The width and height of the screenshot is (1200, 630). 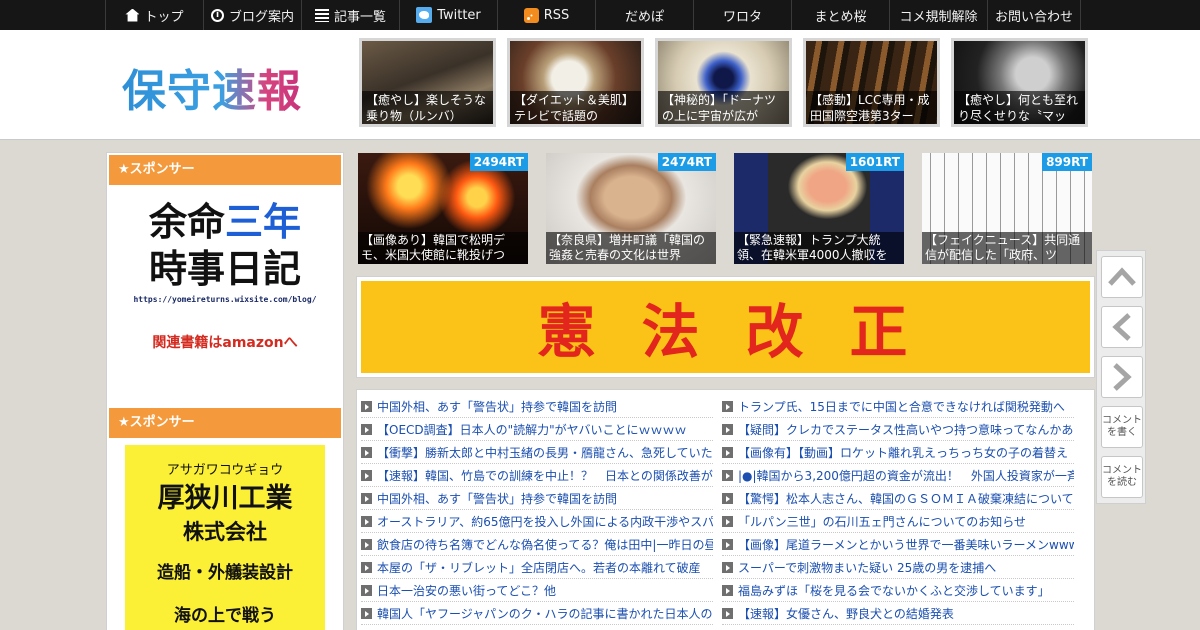 I want to click on headline-row: 「ルパン三世」の石川五ェ門さんについてのお知らせ, so click(x=898, y=521).